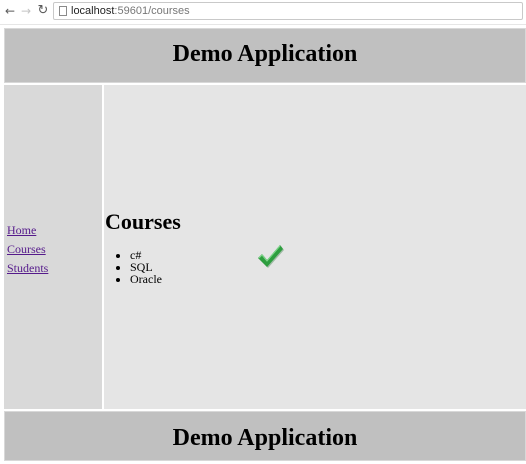 This screenshot has width=526, height=464. Describe the element at coordinates (10, 11) in the screenshot. I see `back-arrow-icon: ←` at that location.